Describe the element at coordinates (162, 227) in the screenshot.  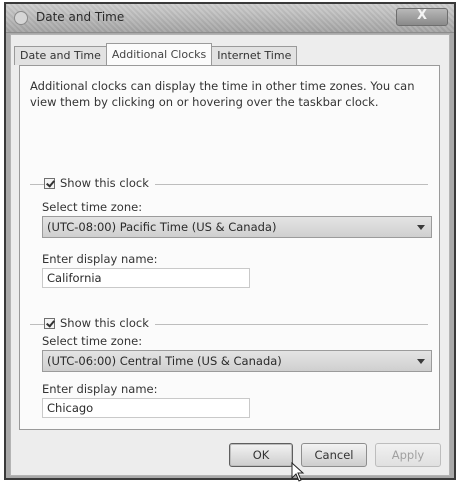
I see `clock-1-timezone-value: (UTC-08:00) Pacific Time (US & Canada)` at that location.